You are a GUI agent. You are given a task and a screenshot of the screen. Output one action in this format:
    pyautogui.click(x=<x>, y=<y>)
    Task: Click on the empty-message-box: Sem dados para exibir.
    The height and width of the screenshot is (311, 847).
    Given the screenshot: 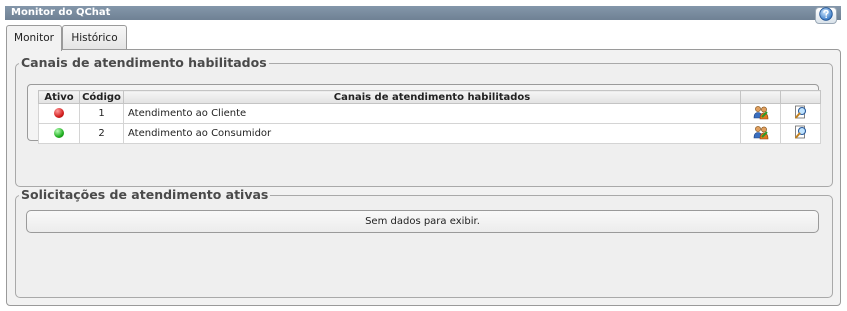 What is the action you would take?
    pyautogui.click(x=422, y=221)
    